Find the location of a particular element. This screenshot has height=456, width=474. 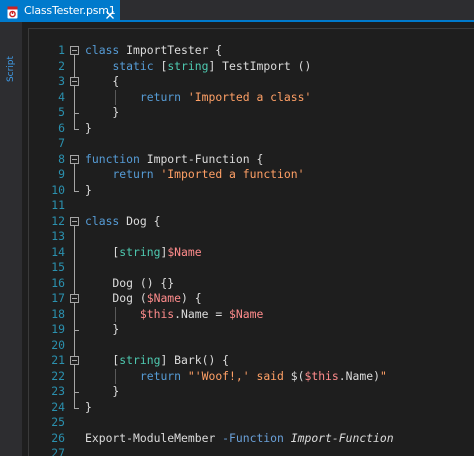

code-line: 8 function Import-Function { is located at coordinates (251, 160).